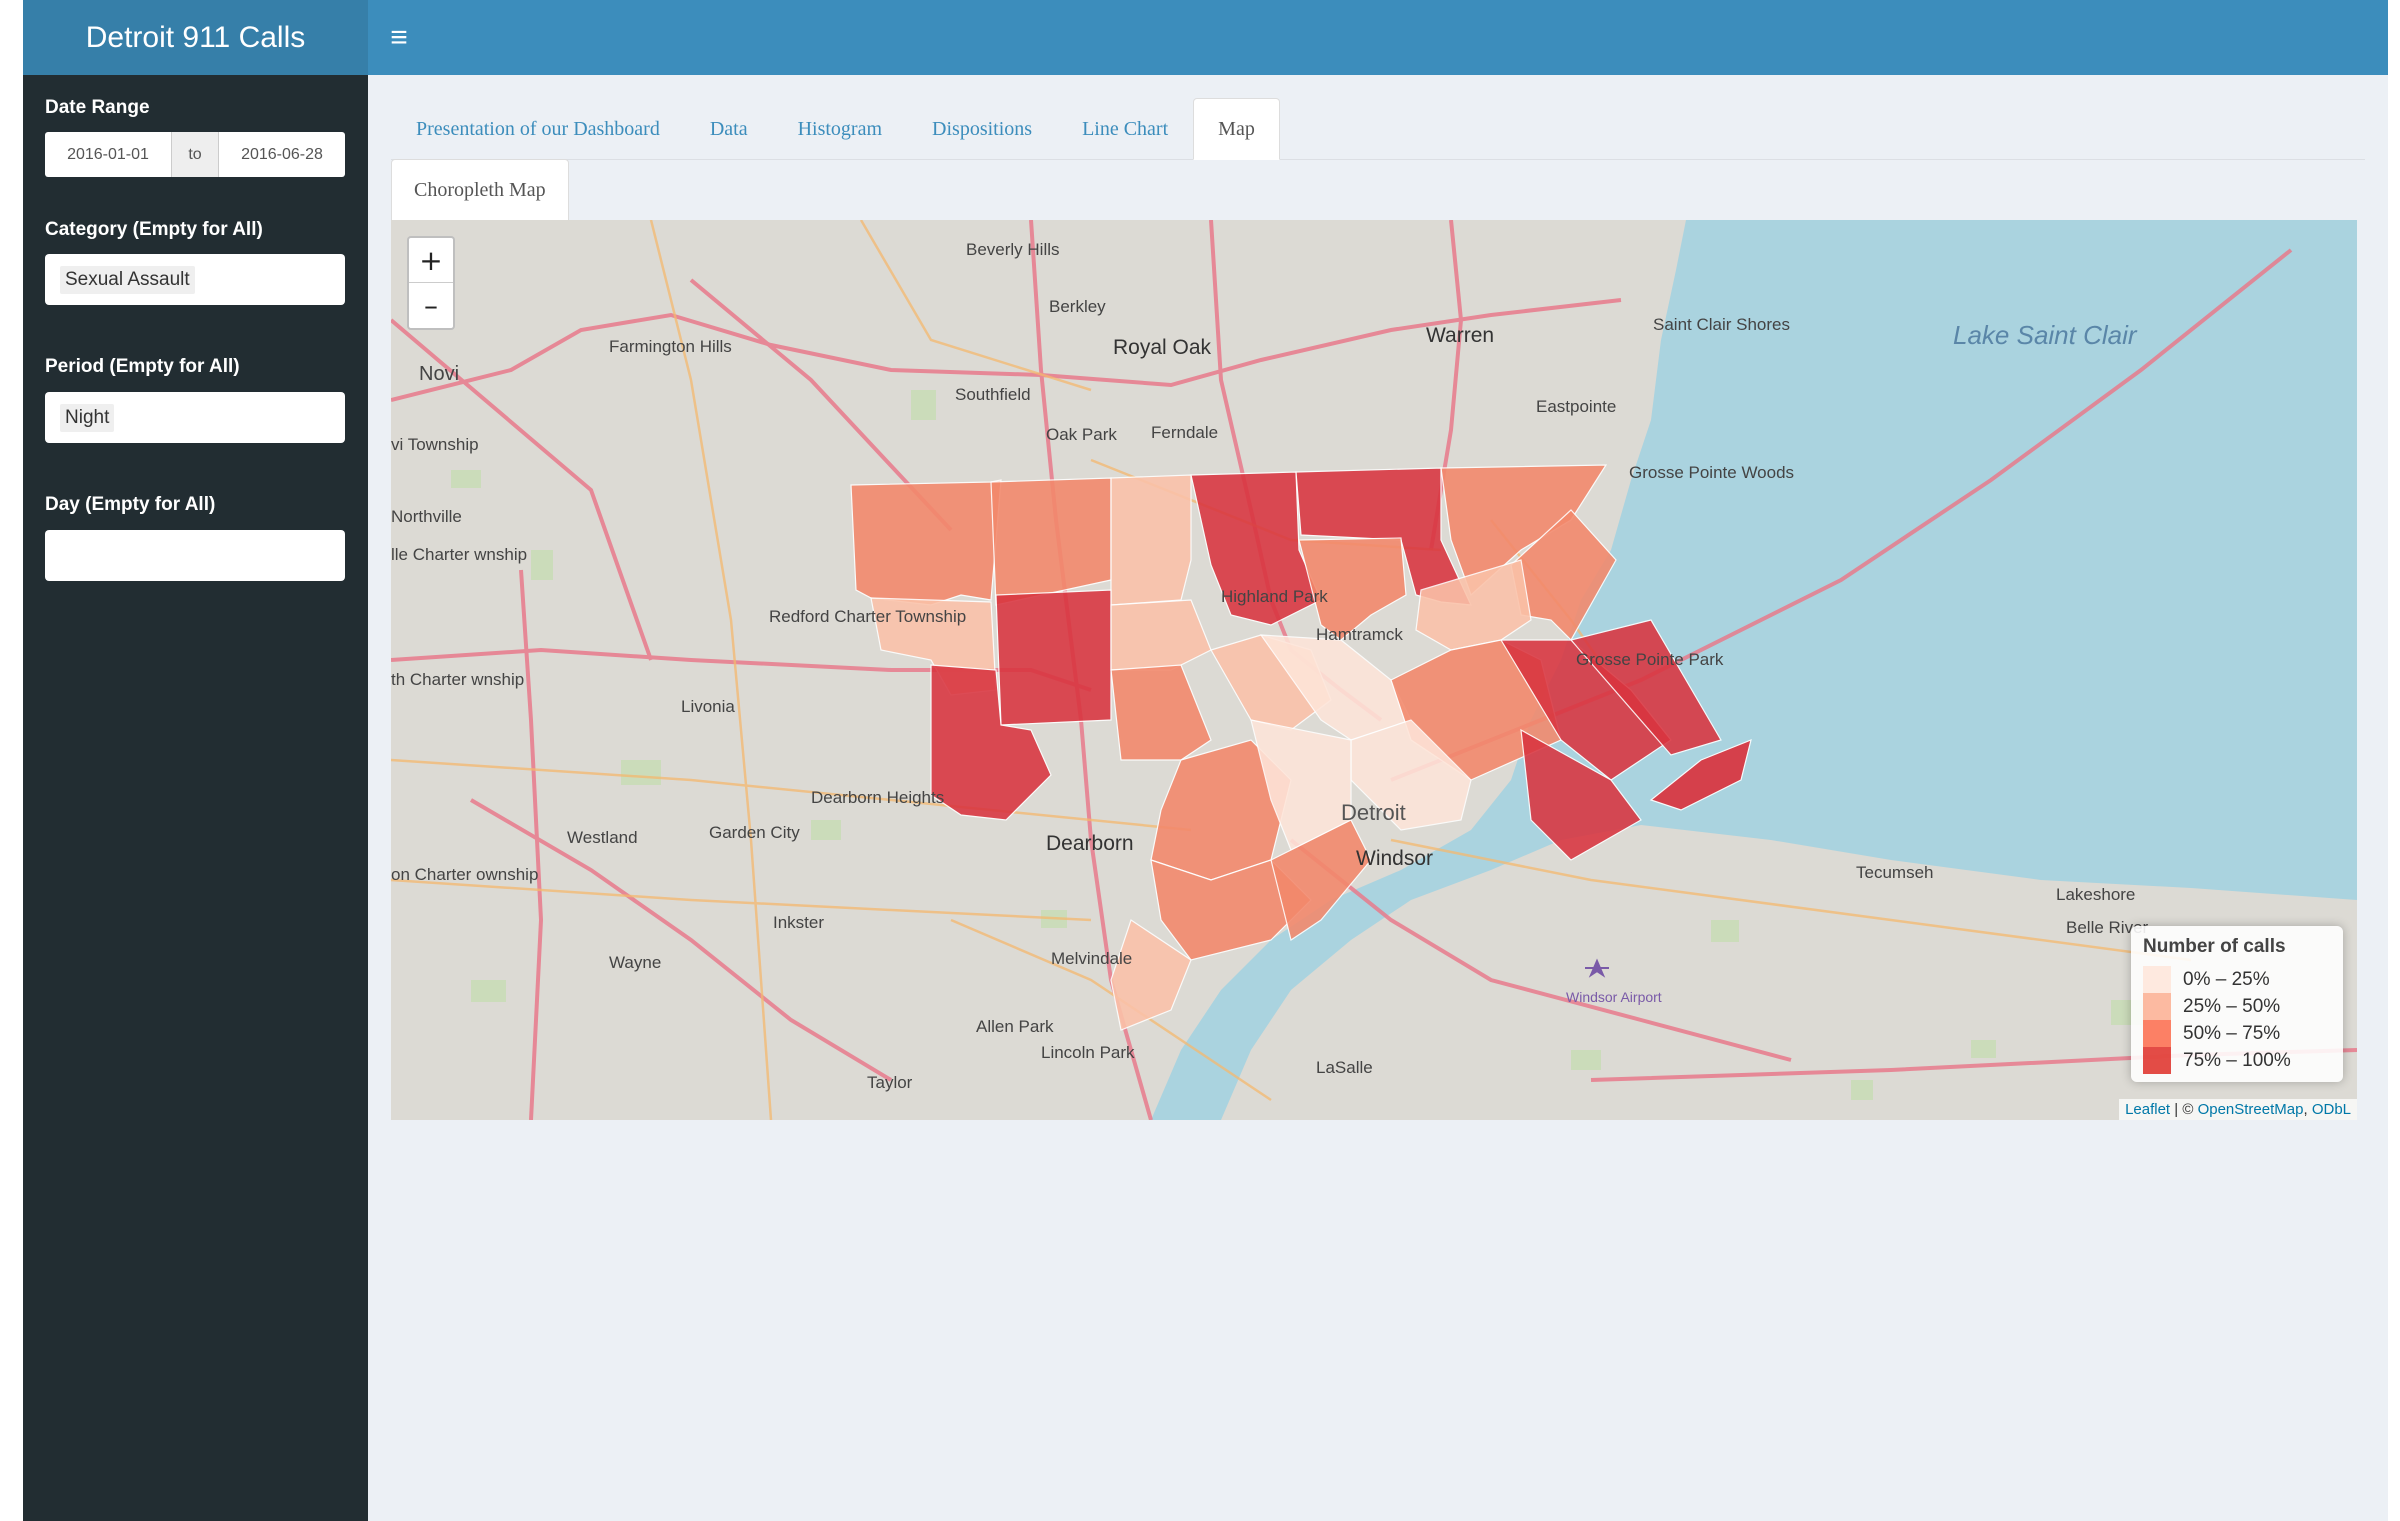  What do you see at coordinates (1650, 659) in the screenshot?
I see `place-grosse-pointe-park: Grosse Pointe Park` at bounding box center [1650, 659].